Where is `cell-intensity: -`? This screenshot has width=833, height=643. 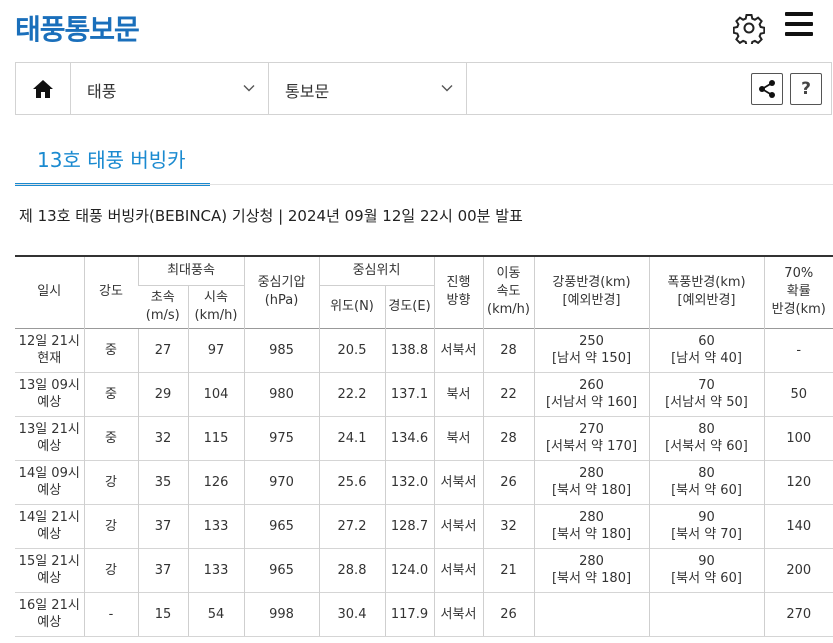
cell-intensity: - is located at coordinates (110, 614).